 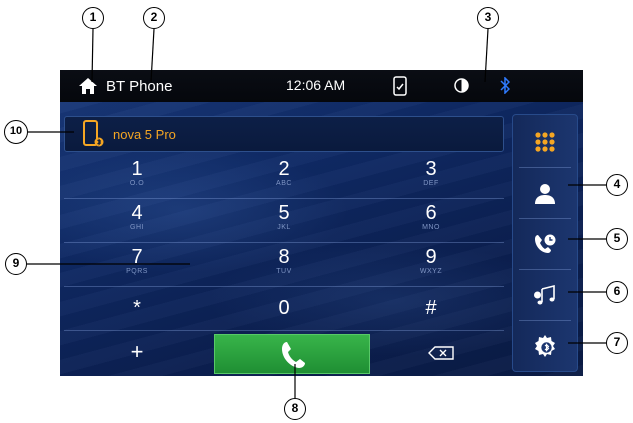 What do you see at coordinates (144, 134) in the screenshot?
I see `device-name: nova 5 Pro` at bounding box center [144, 134].